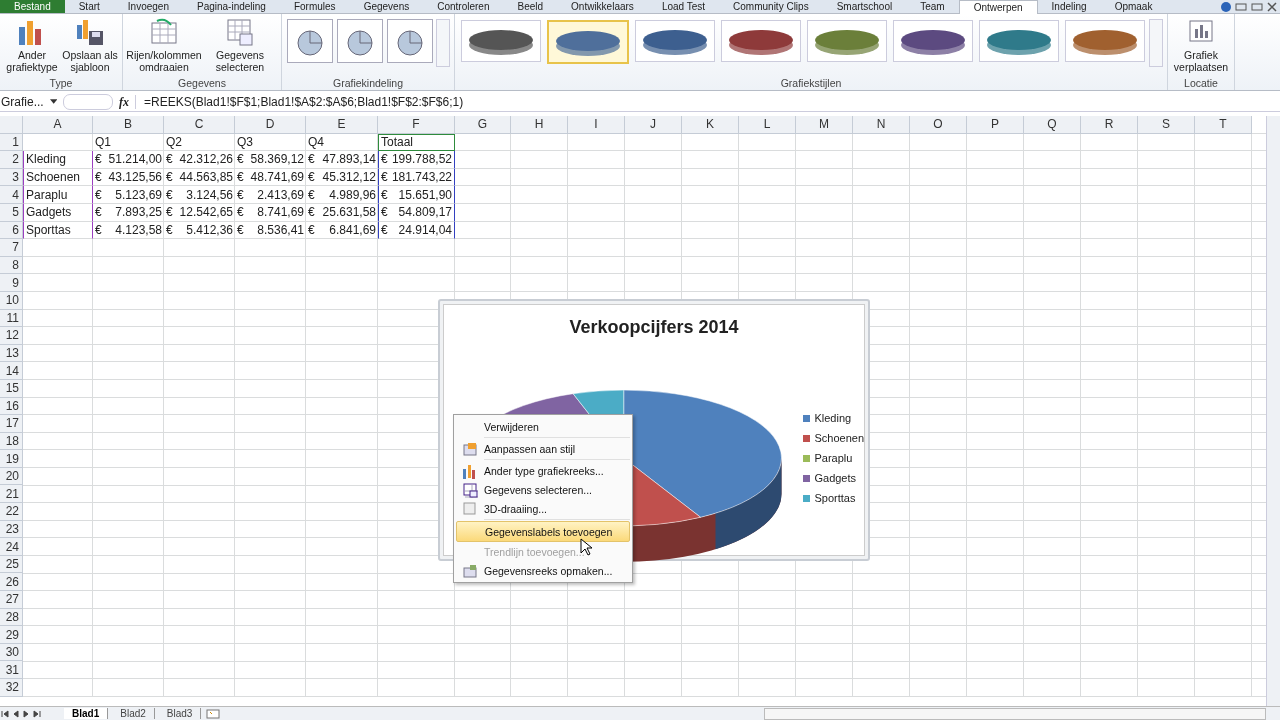  Describe the element at coordinates (138, 229) in the screenshot. I see `cell-amount: 4.123,58` at that location.